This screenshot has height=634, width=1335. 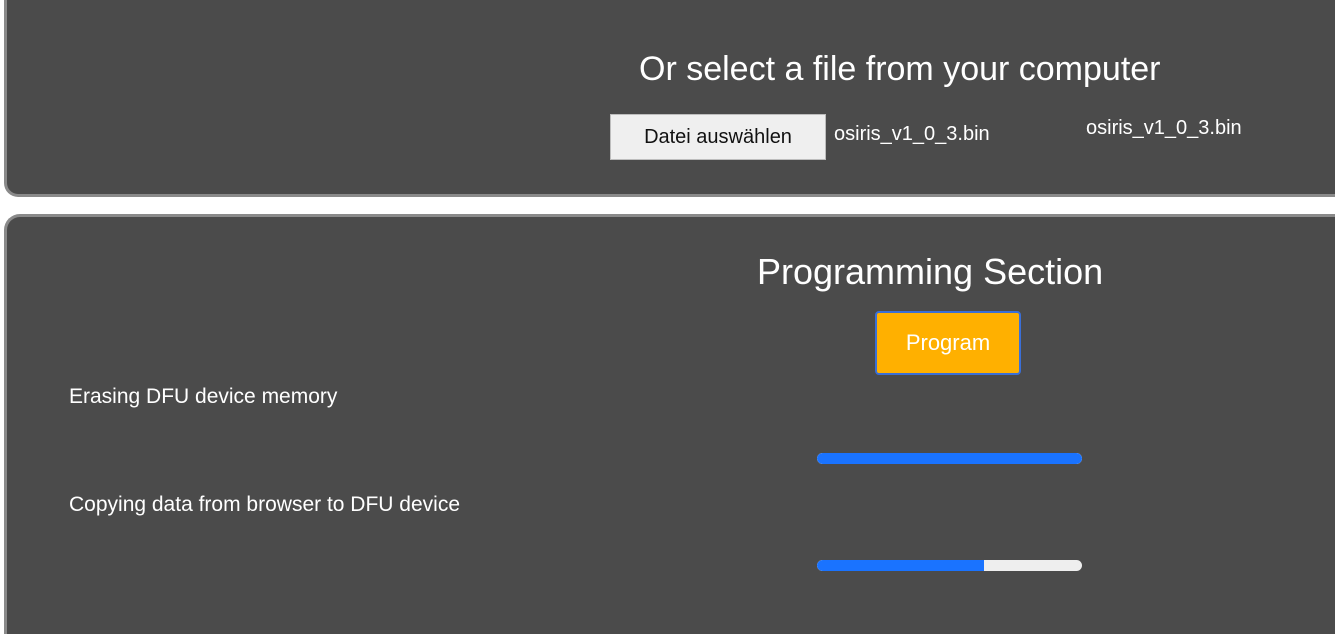 What do you see at coordinates (900, 565) in the screenshot?
I see `copy-progress-fill` at bounding box center [900, 565].